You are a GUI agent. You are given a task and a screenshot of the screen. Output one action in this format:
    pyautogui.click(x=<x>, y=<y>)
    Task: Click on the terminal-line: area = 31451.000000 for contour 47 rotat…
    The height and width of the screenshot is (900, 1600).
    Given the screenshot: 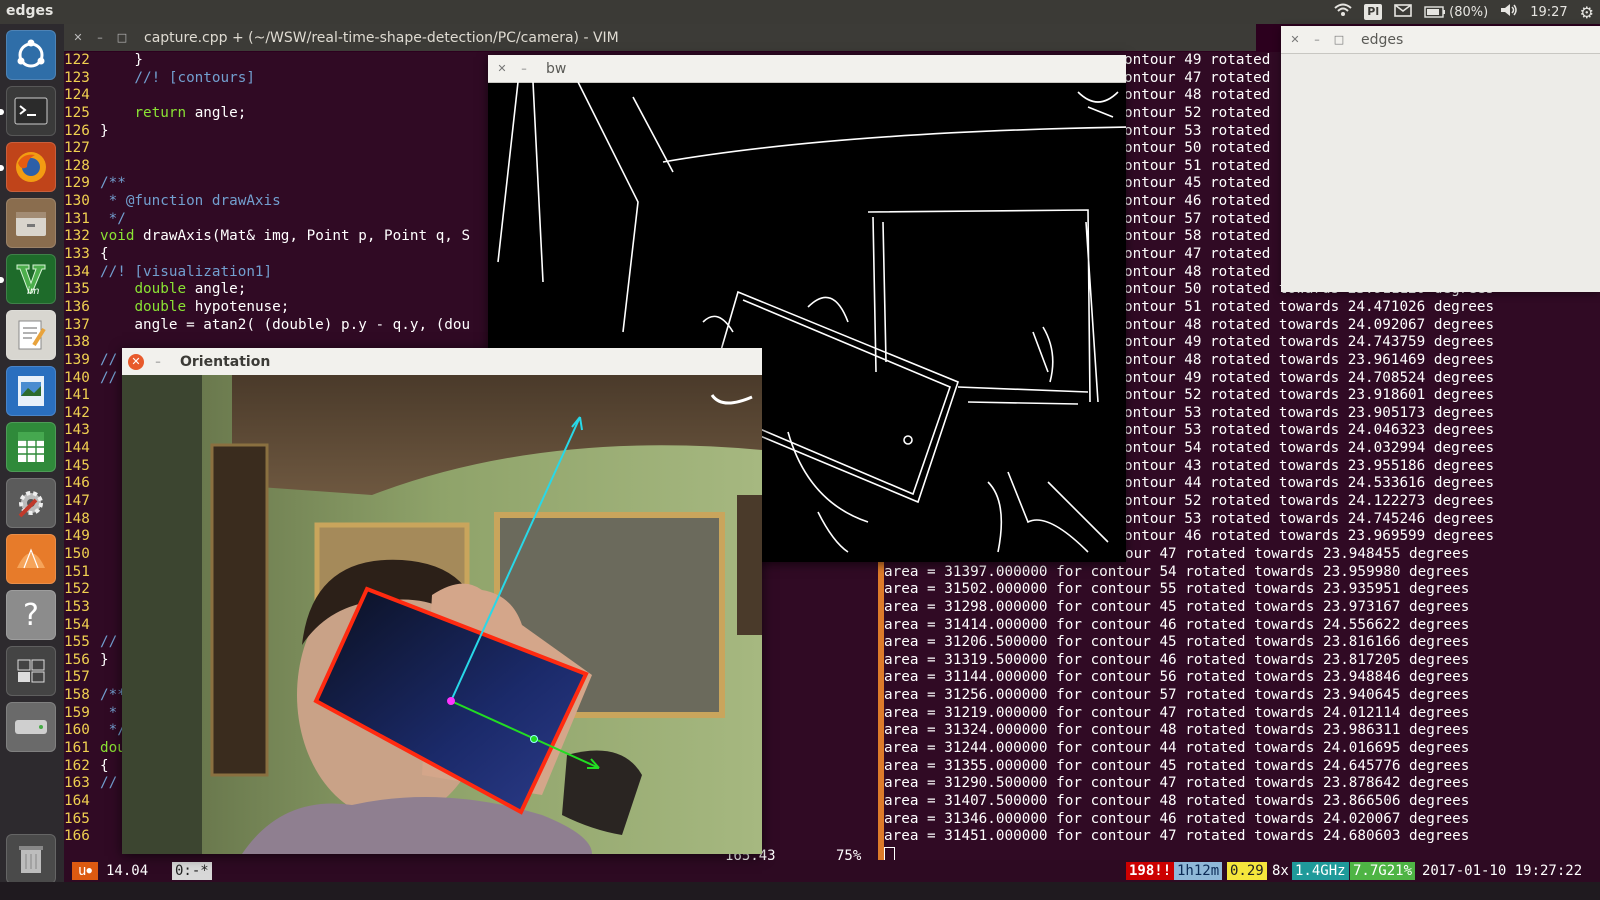 What is the action you would take?
    pyautogui.click(x=1177, y=836)
    